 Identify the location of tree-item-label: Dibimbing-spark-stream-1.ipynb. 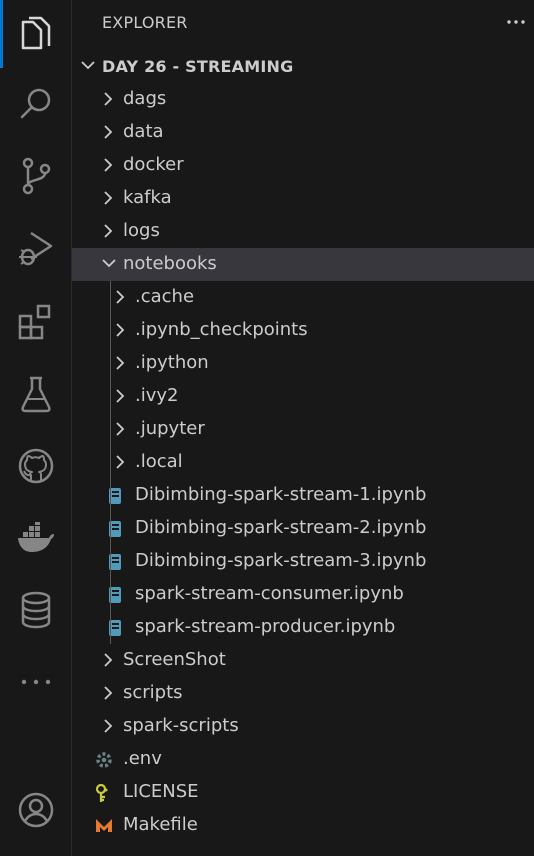
(281, 494).